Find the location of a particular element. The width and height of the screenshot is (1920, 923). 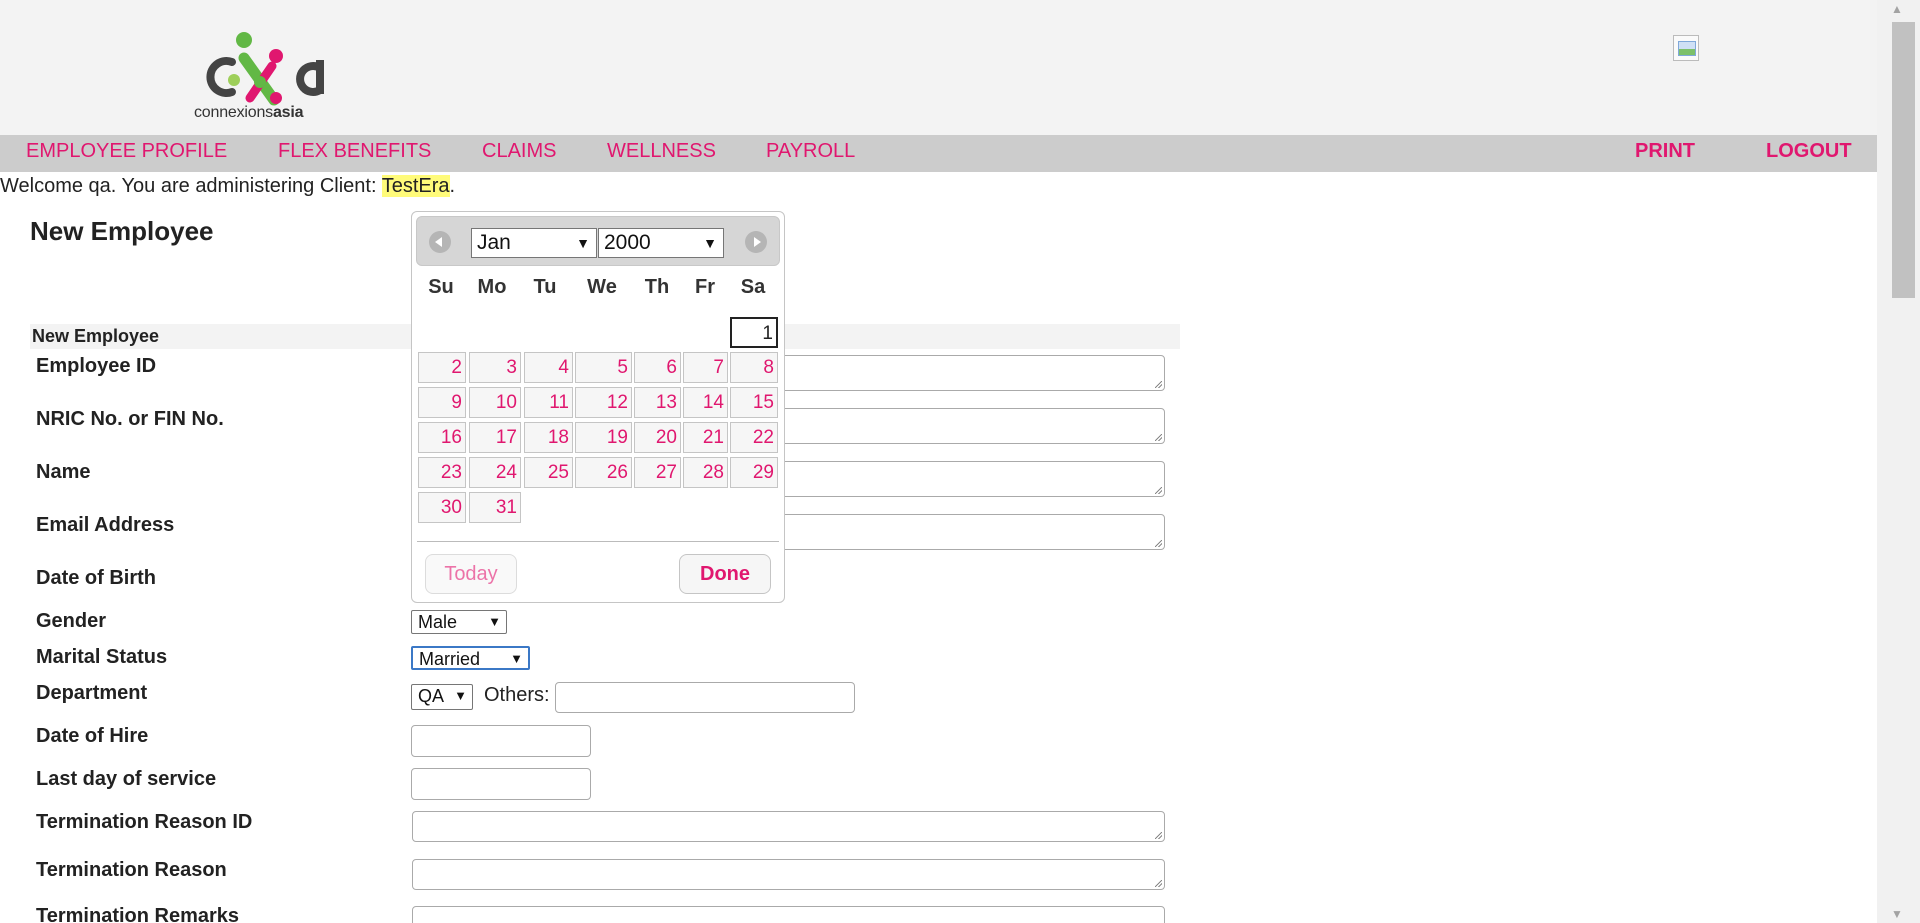

year-value: 2000 is located at coordinates (627, 242).